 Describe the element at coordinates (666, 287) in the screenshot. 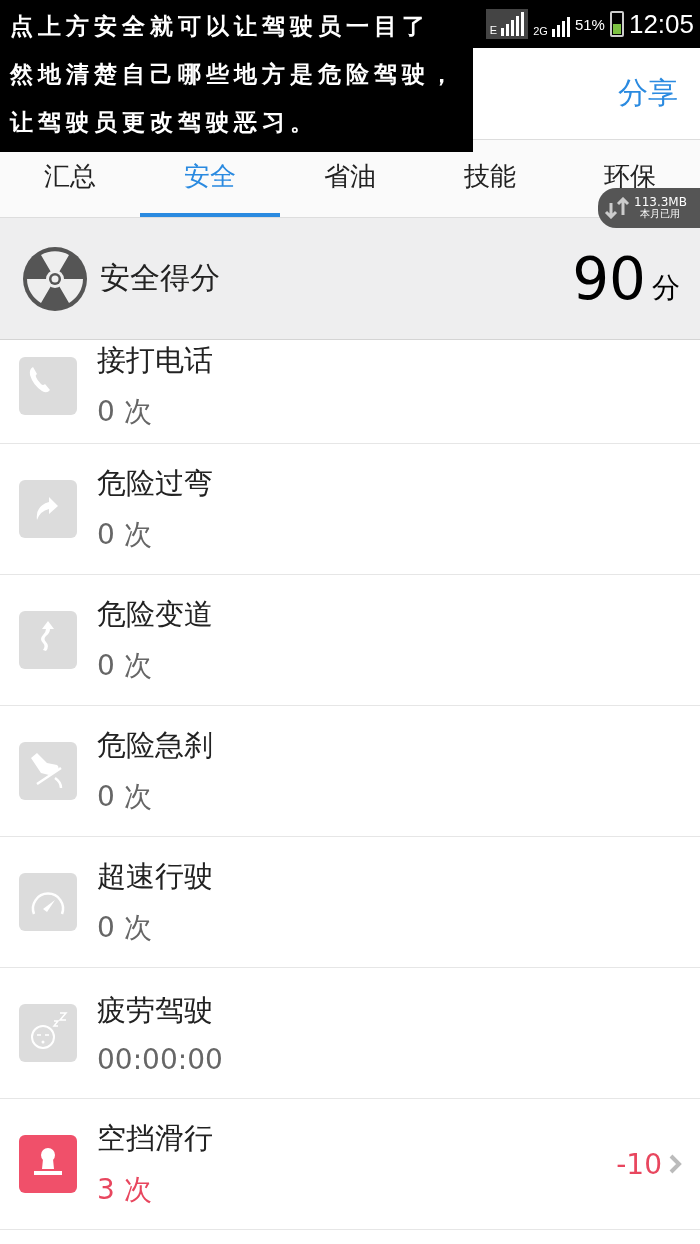

I see `score-unit: 分` at that location.